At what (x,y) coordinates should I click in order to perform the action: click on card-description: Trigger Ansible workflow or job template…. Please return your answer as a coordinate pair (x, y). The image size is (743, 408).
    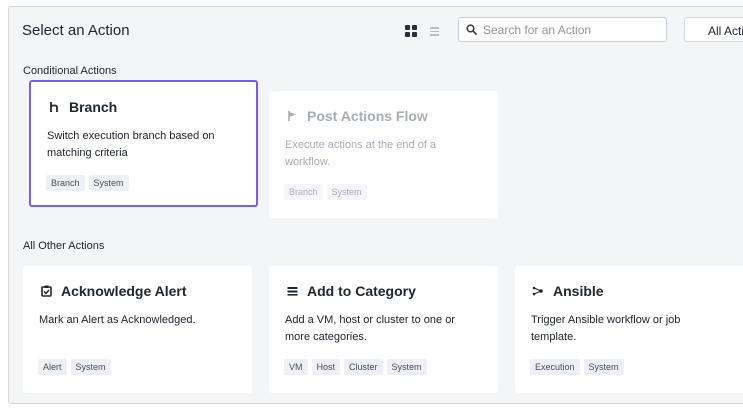
    Looking at the image, I should click on (606, 328).